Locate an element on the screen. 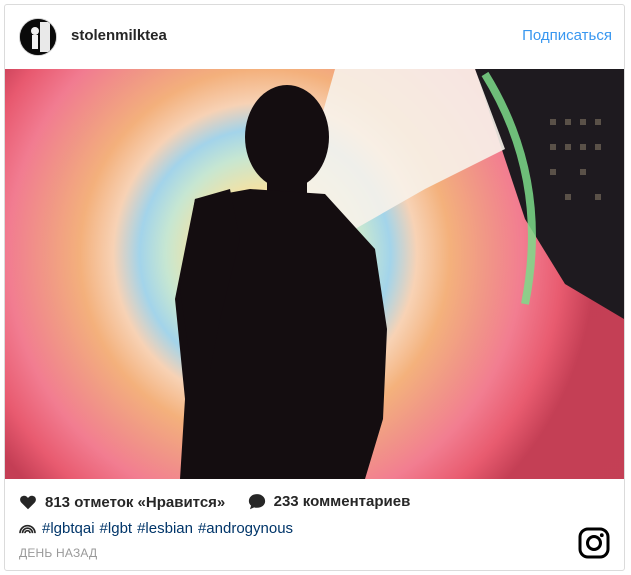  likes-text: 813 отметок «Нравится» is located at coordinates (135, 502).